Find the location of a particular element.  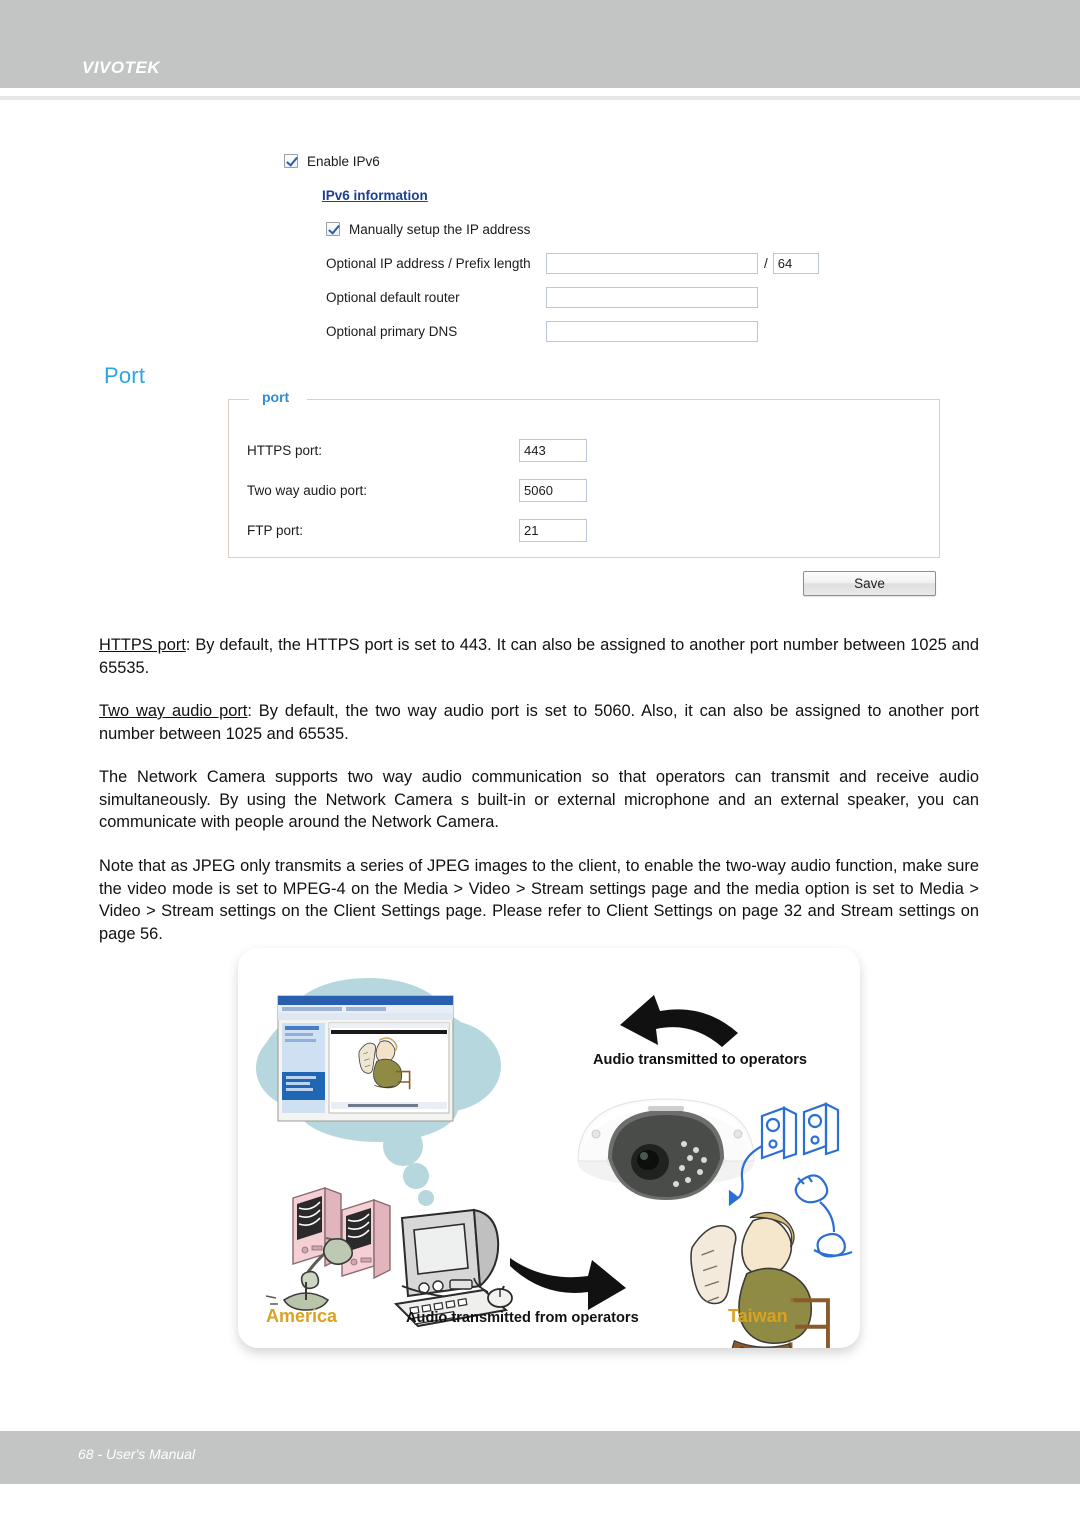

optional-primary-dns-input is located at coordinates (652, 331).